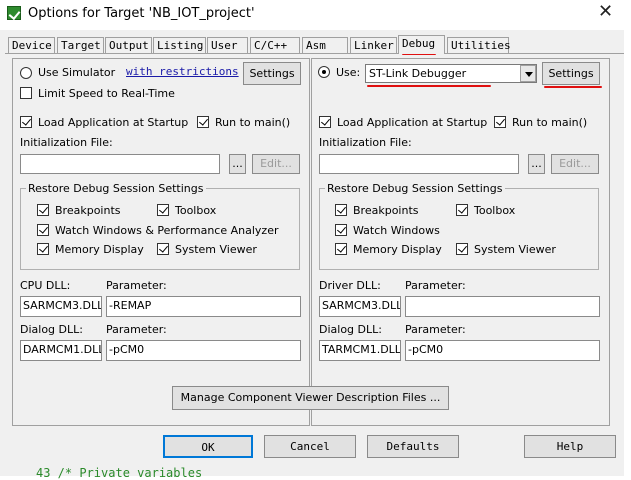 The image size is (631, 480). What do you see at coordinates (80, 45) in the screenshot?
I see `tab-target: Target` at bounding box center [80, 45].